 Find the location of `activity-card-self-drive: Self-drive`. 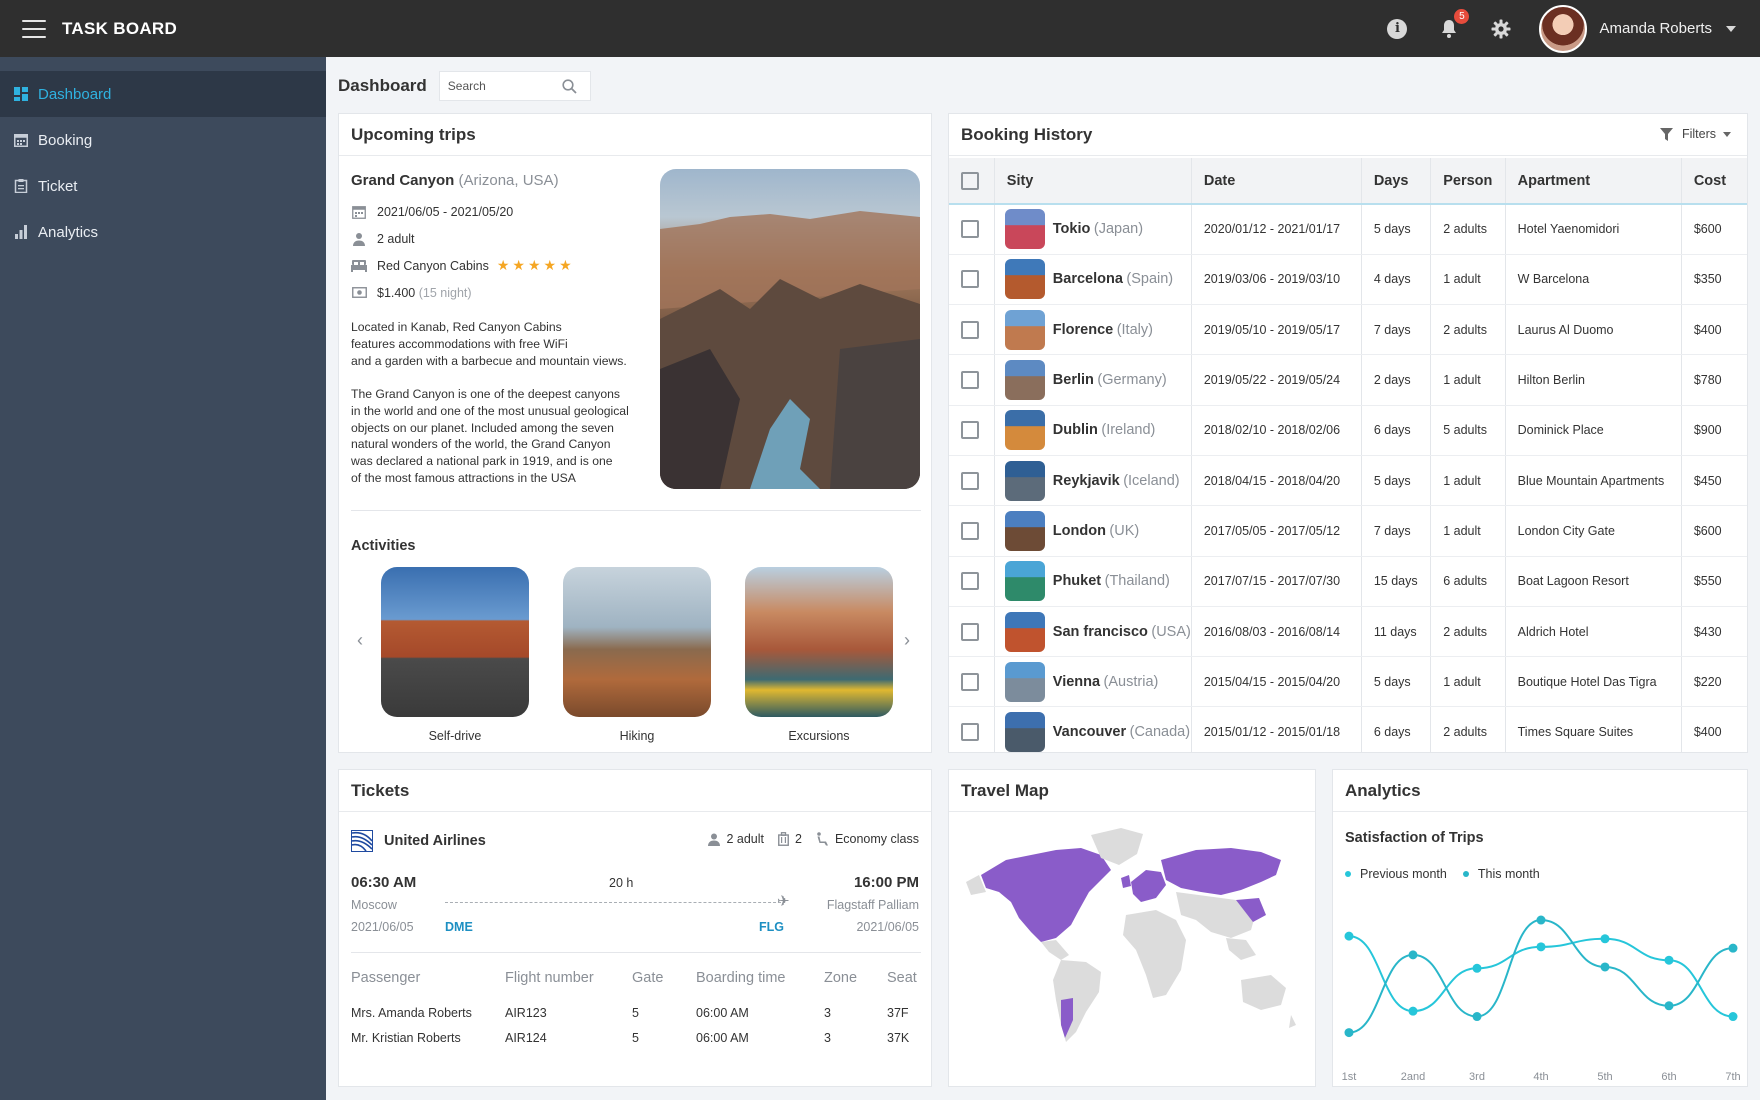

activity-card-self-drive: Self-drive is located at coordinates (455, 655).